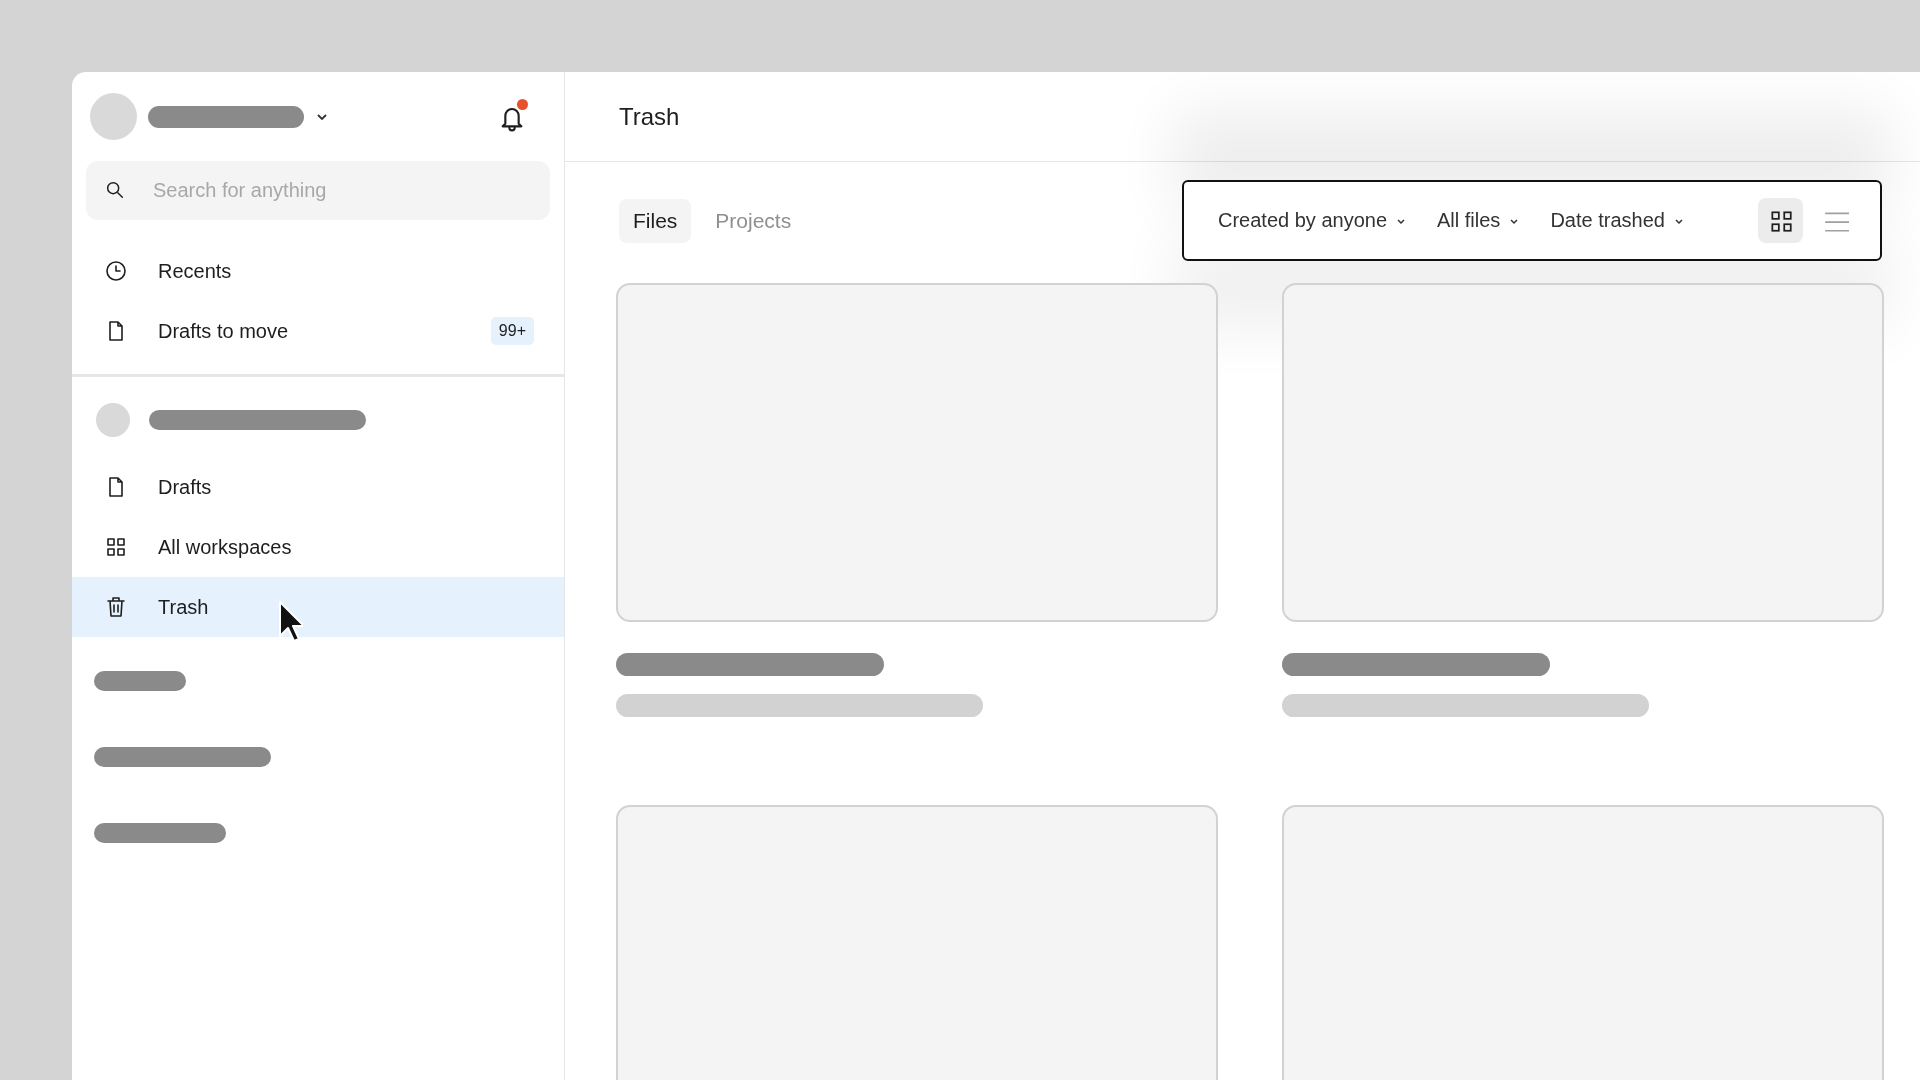 The image size is (1920, 1080). I want to click on tab: Files, so click(655, 220).